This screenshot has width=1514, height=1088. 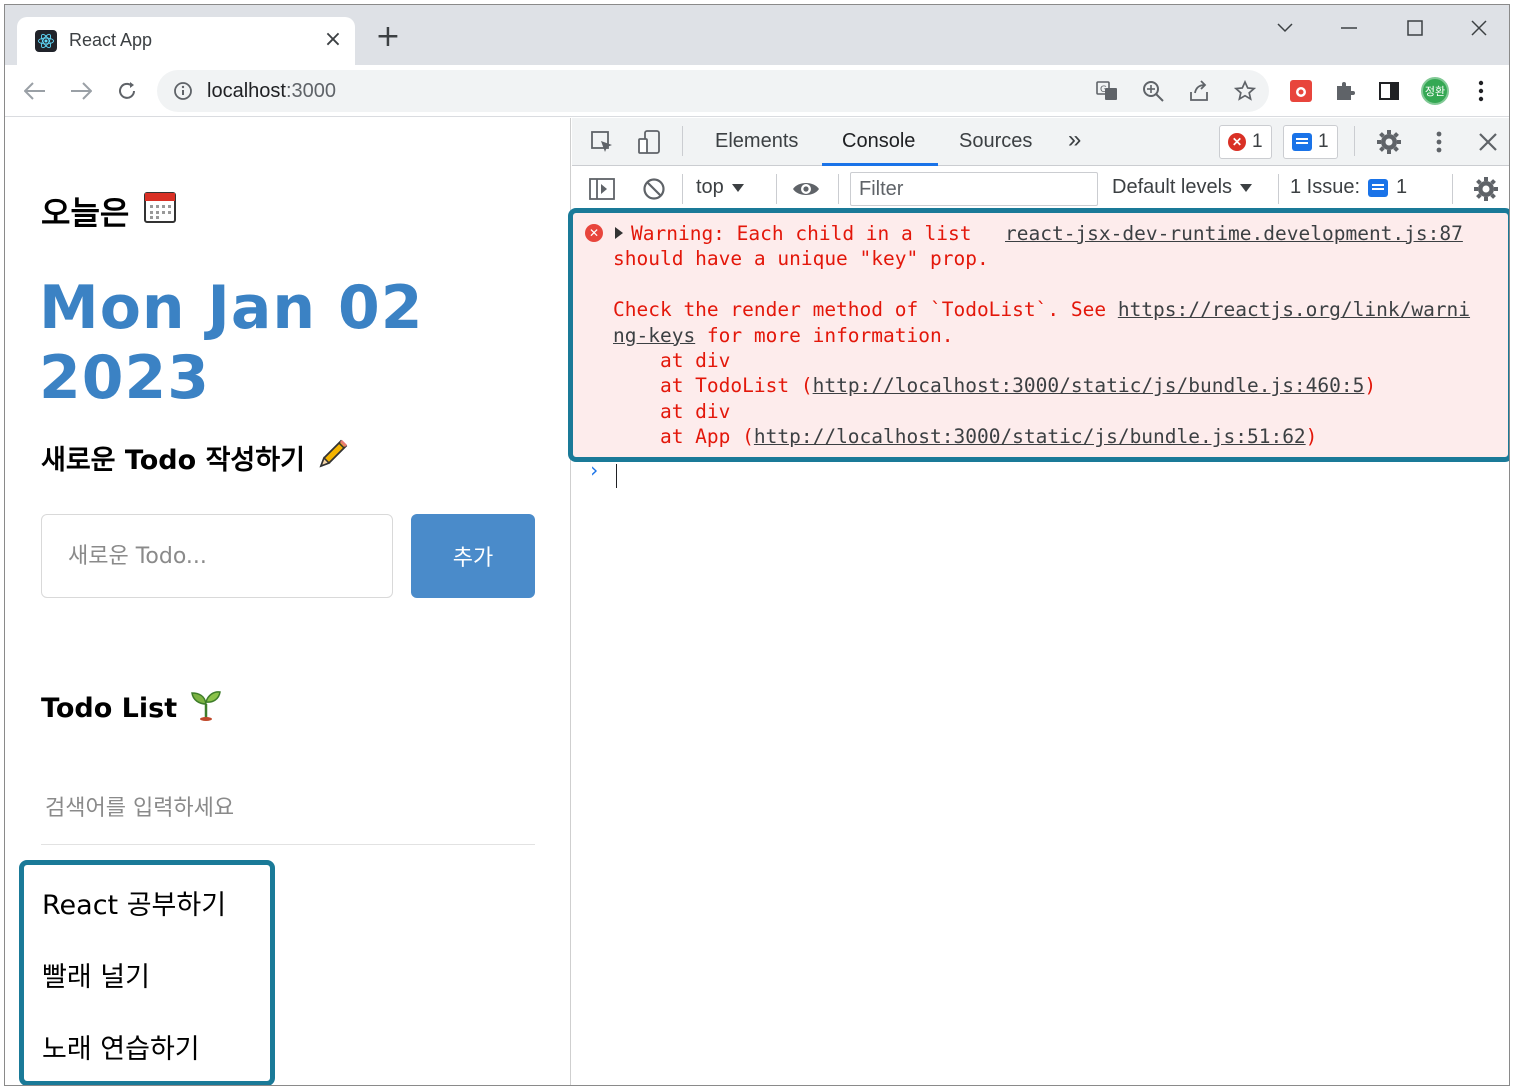 What do you see at coordinates (654, 189) in the screenshot?
I see `clear-console-icon` at bounding box center [654, 189].